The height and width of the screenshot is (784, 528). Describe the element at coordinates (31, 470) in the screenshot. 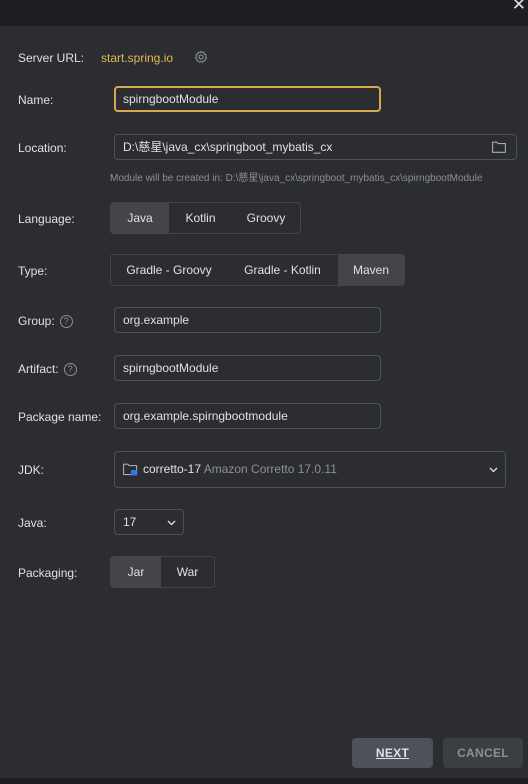

I see `jdk-label: JDK:` at that location.